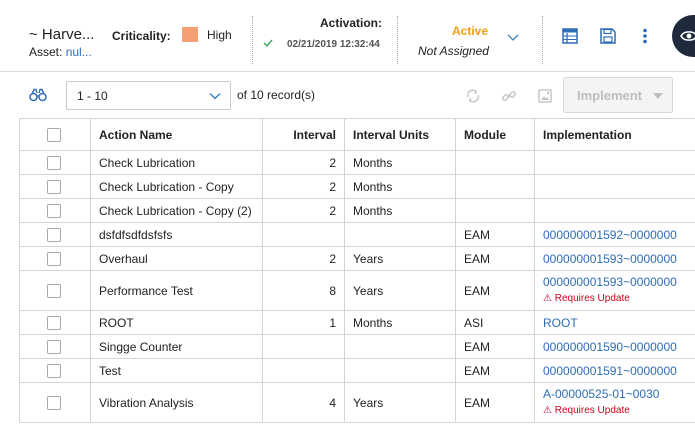  Describe the element at coordinates (357, 186) in the screenshot. I see `table-row: Check Lubrication - Copy 2 Months` at that location.